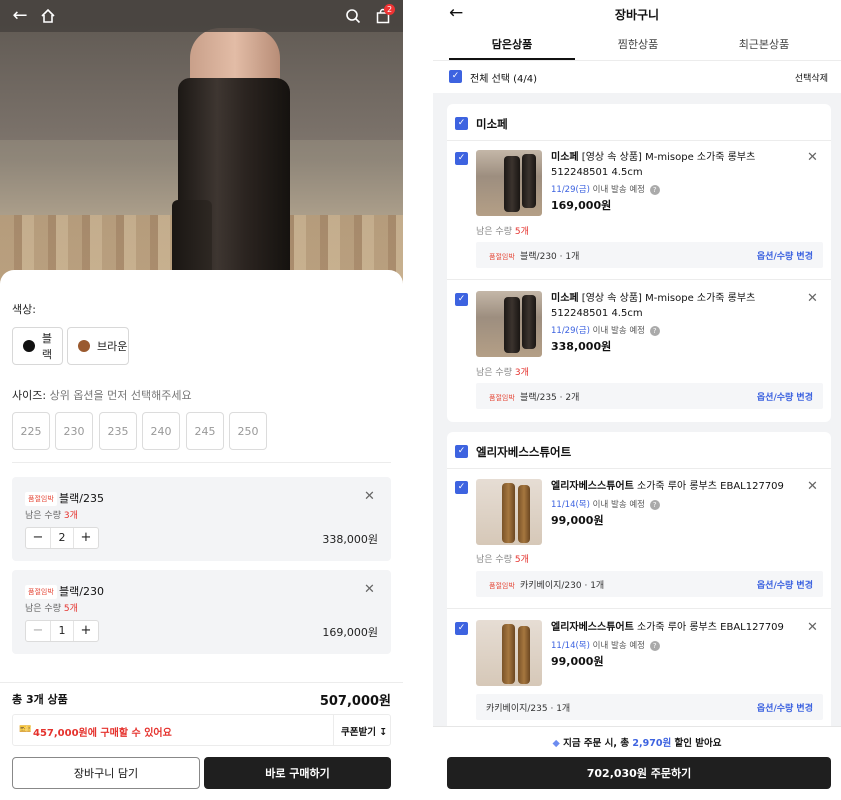 This screenshot has width=841, height=800. What do you see at coordinates (81, 498) in the screenshot?
I see `option-name: 블랙/235` at bounding box center [81, 498].